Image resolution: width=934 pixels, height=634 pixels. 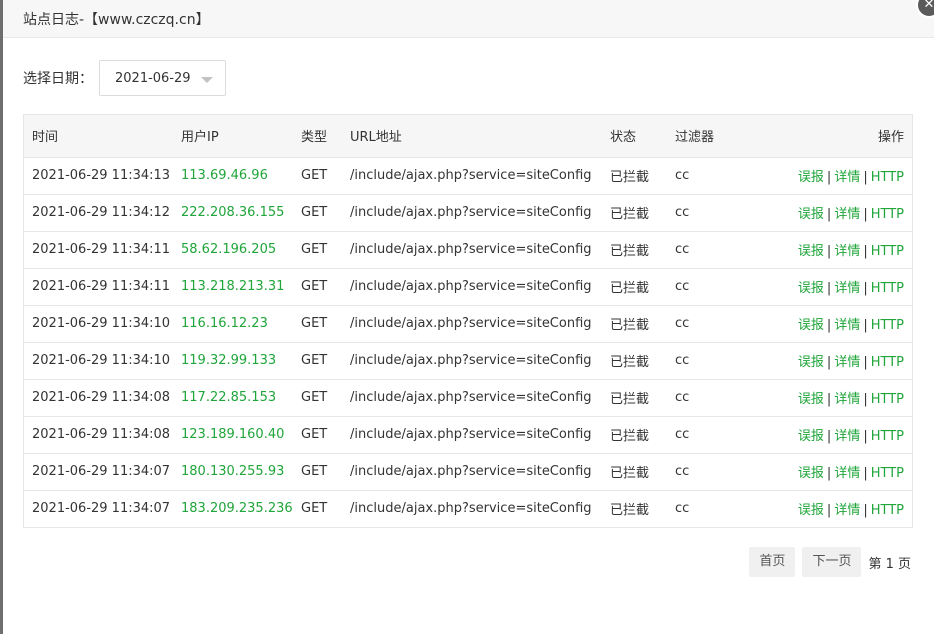 What do you see at coordinates (229, 360) in the screenshot?
I see `log-ip-cell: 119.32.99.133` at bounding box center [229, 360].